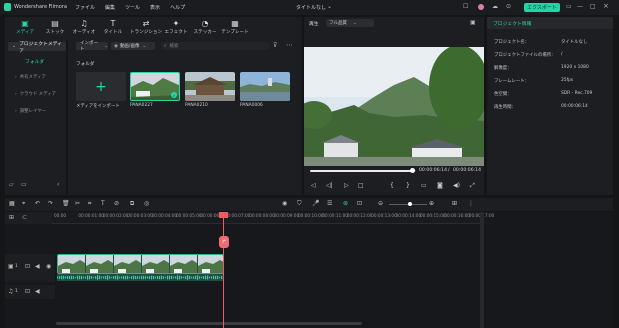  What do you see at coordinates (350, 23) in the screenshot?
I see `quality-dropdown: フル品質 ⌄` at bounding box center [350, 23].